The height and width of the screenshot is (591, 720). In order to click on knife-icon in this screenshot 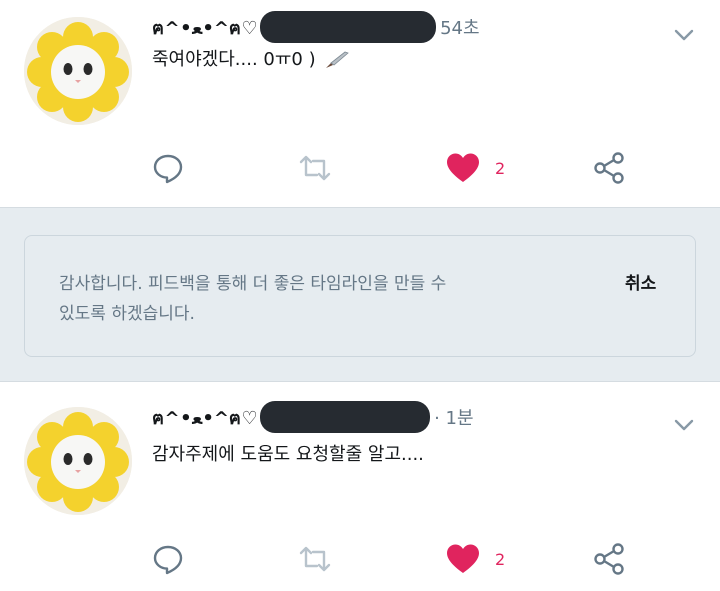, I will do `click(338, 59)`.